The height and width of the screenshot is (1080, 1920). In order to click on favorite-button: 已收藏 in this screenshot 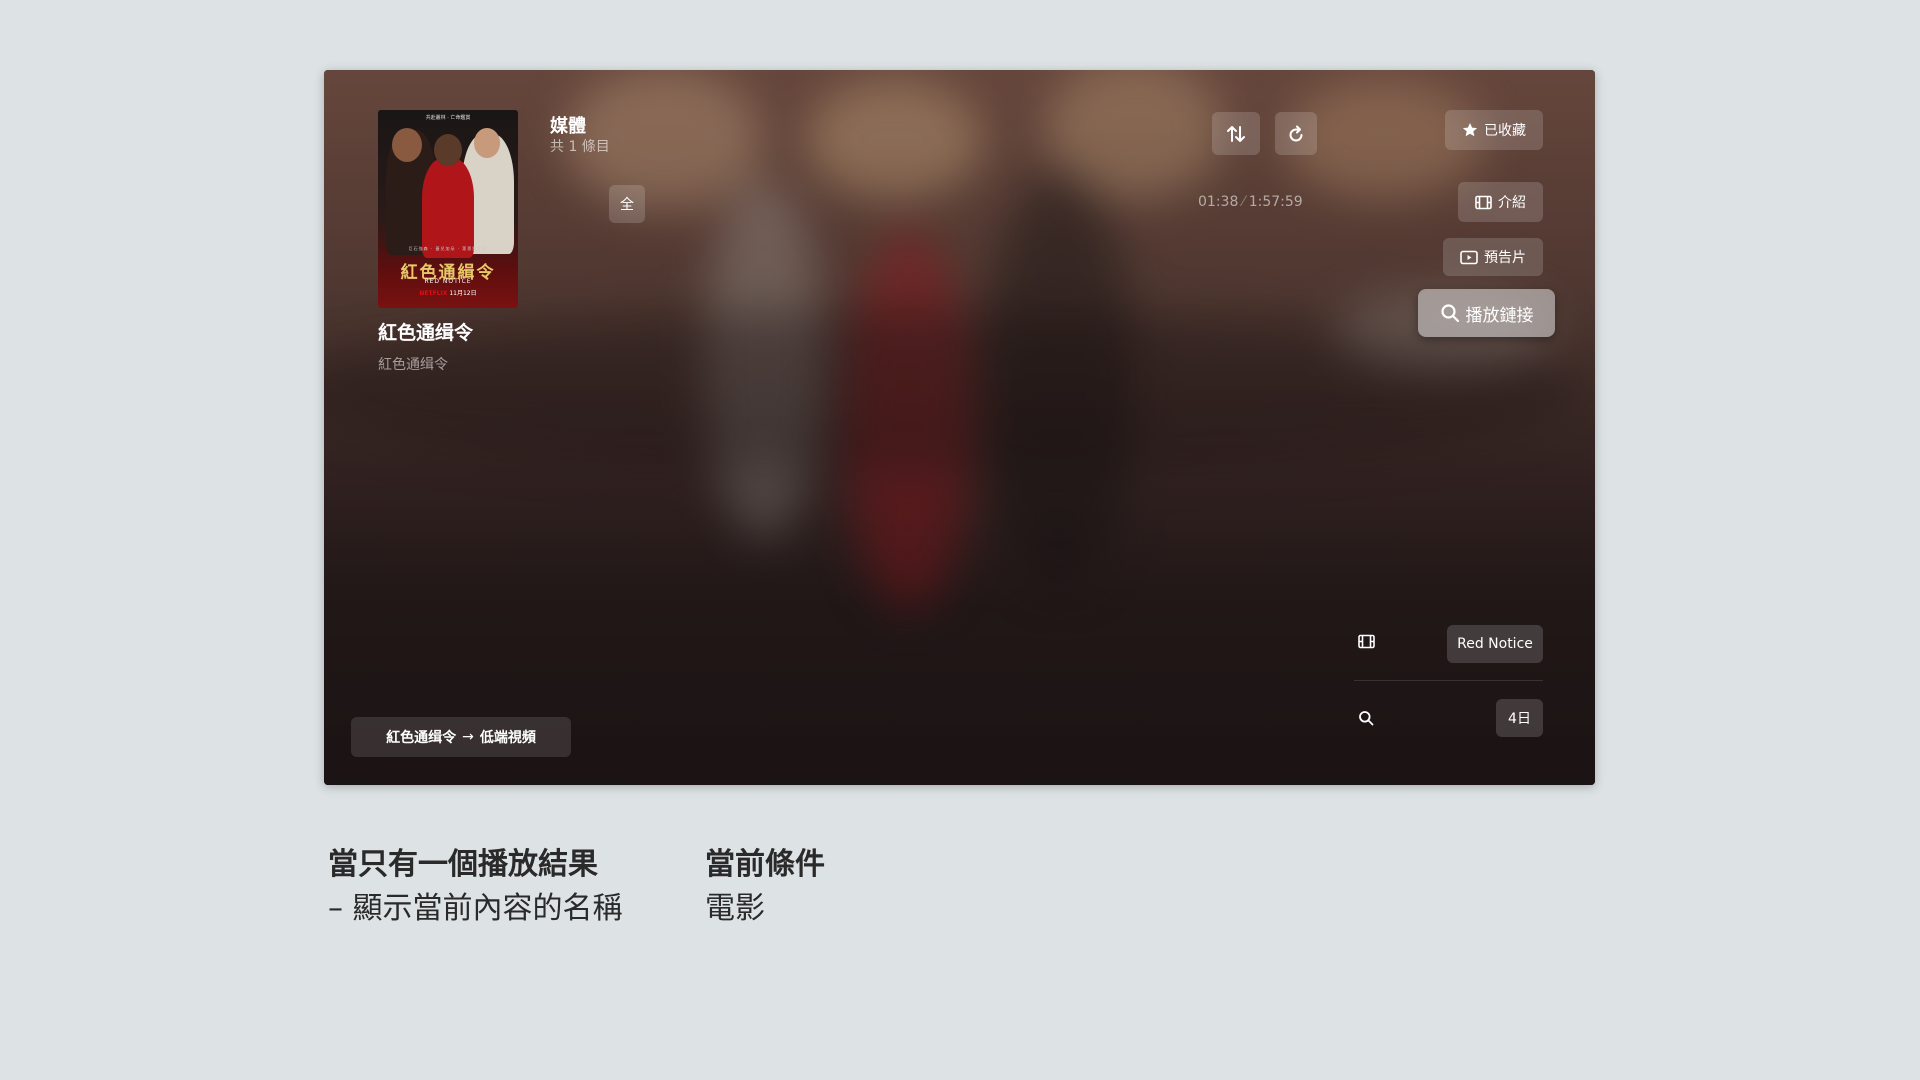, I will do `click(1494, 130)`.